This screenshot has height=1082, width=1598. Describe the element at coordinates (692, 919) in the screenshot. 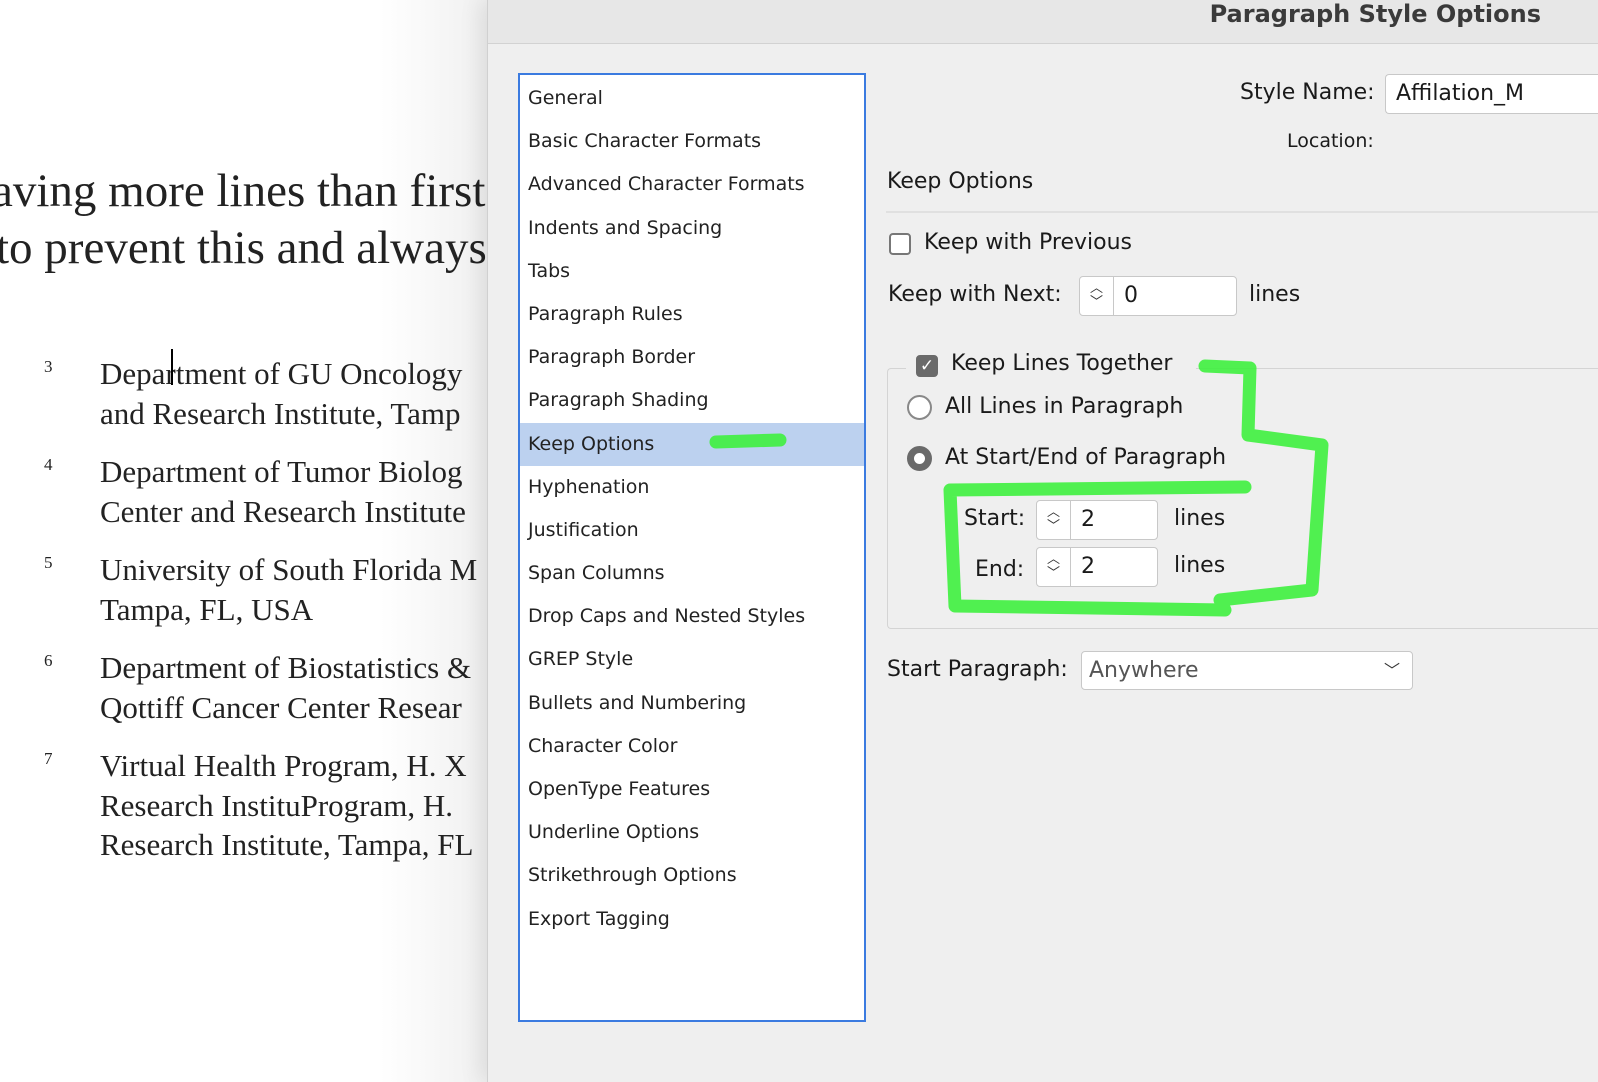

I see `category-item-export-tagging: Export Tagging` at that location.